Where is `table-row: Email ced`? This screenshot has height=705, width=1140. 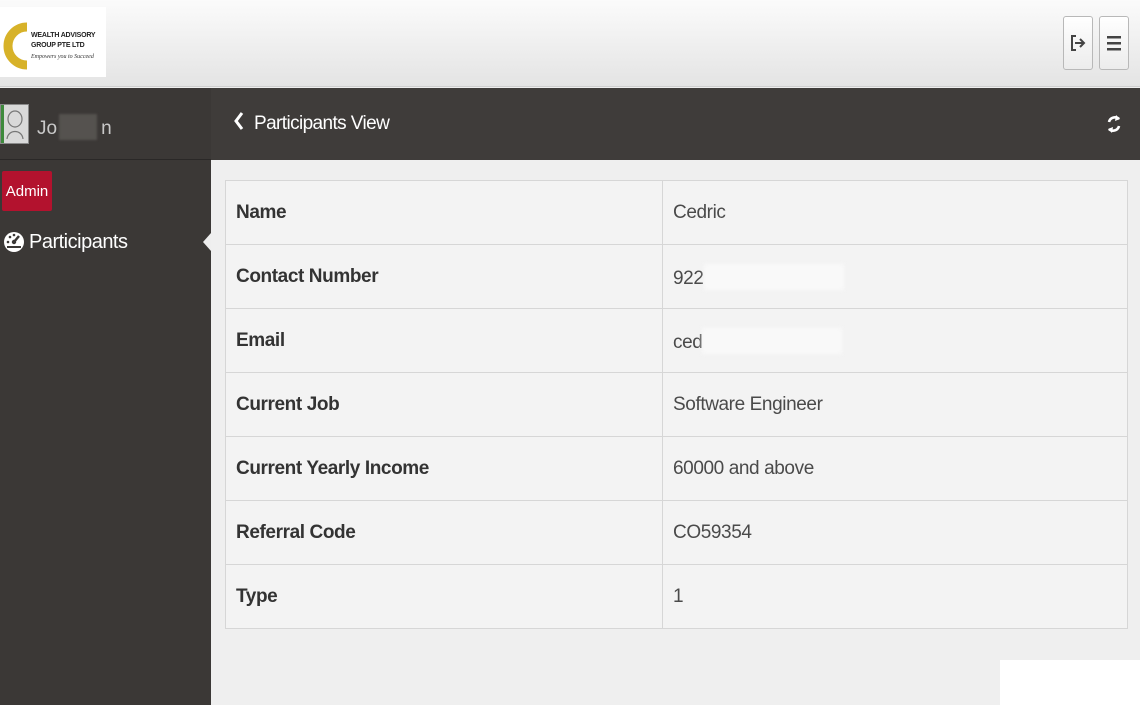
table-row: Email ced is located at coordinates (676, 340).